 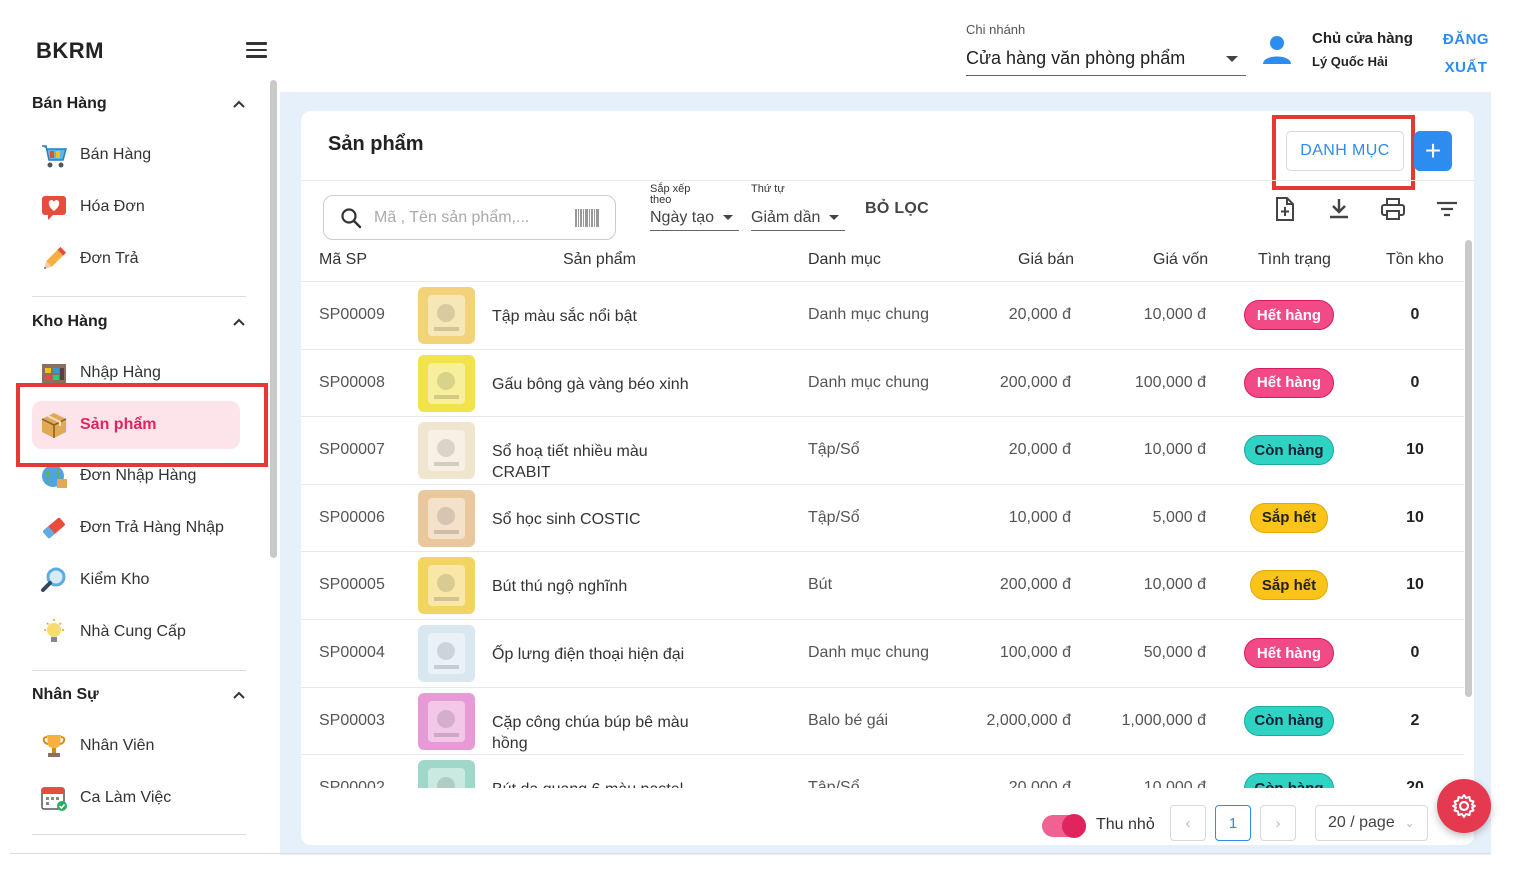 I want to click on settings-button, so click(x=1464, y=806).